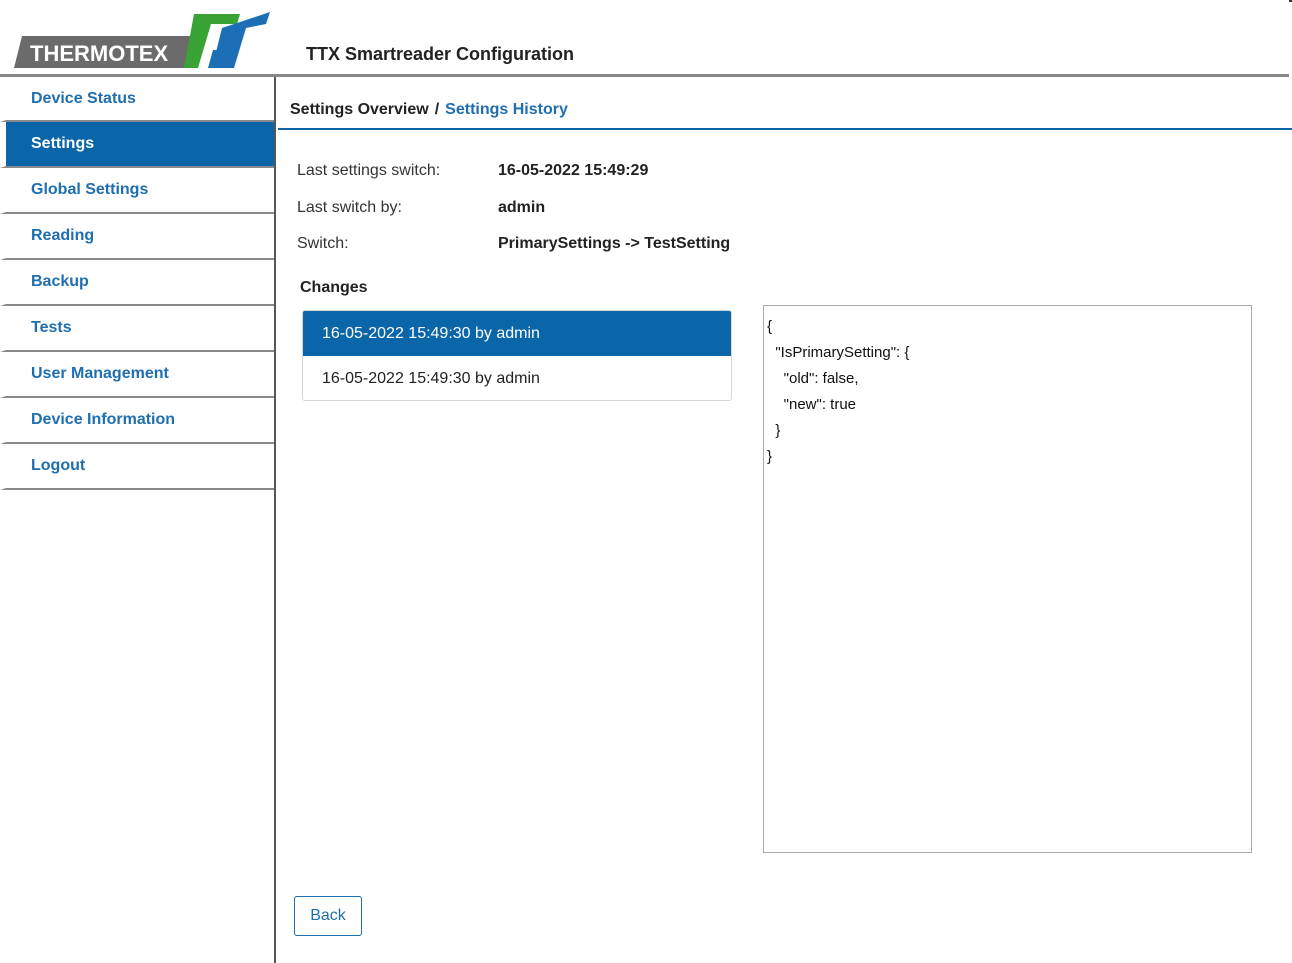 This screenshot has height=963, width=1292. Describe the element at coordinates (334, 287) in the screenshot. I see `changes-title: Changes` at that location.